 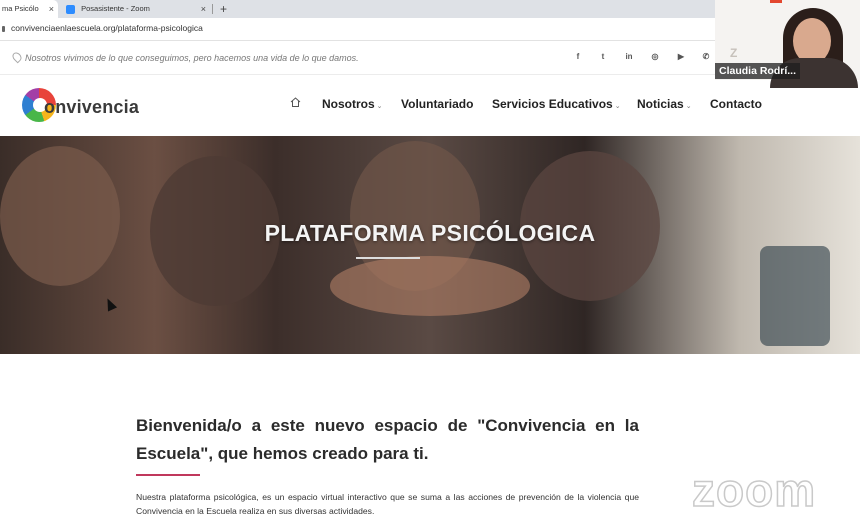 I want to click on whatsapp-icon: ✆, so click(x=706, y=57).